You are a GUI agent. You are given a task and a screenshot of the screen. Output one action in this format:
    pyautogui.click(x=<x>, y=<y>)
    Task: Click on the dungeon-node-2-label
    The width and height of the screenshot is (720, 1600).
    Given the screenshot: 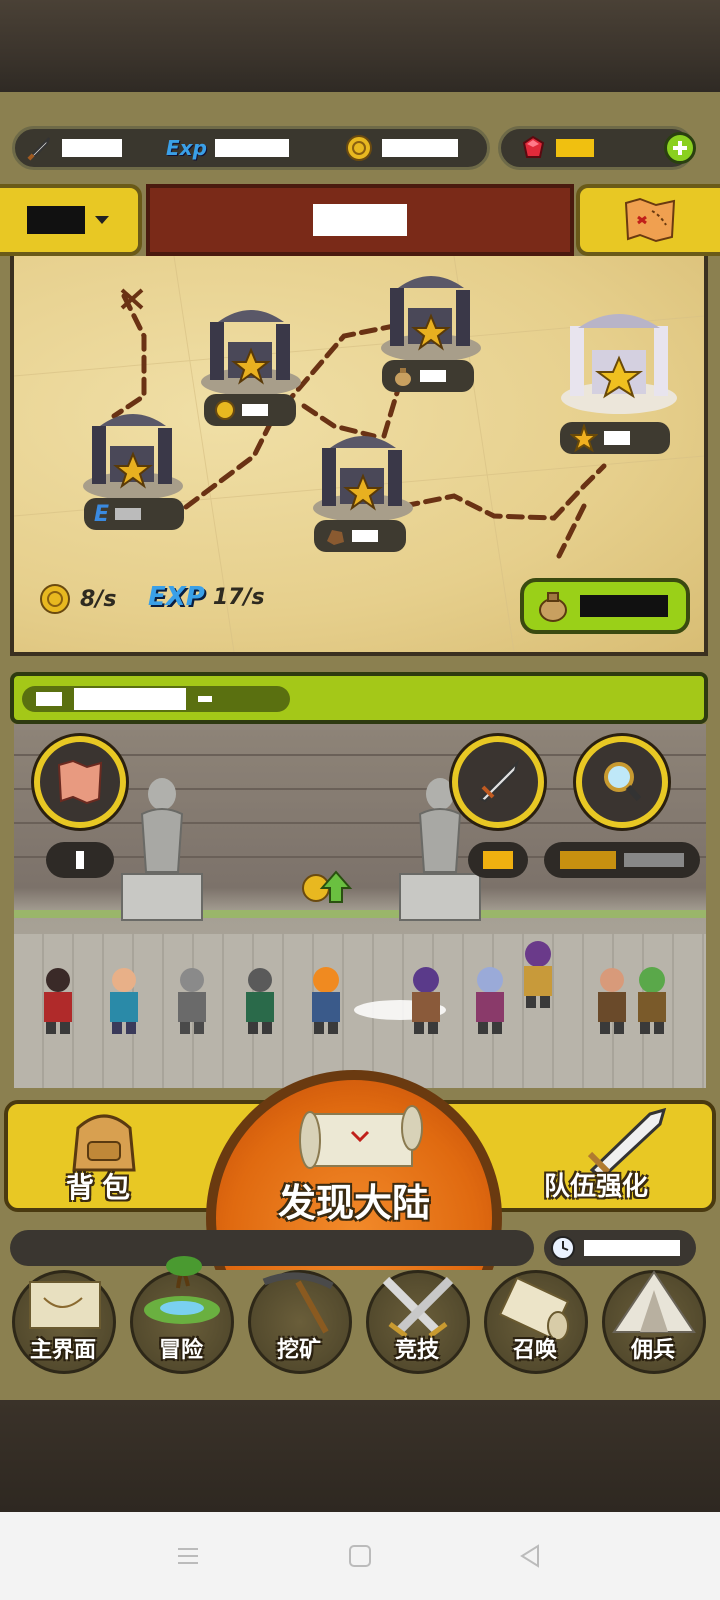 What is the action you would take?
    pyautogui.click(x=250, y=410)
    